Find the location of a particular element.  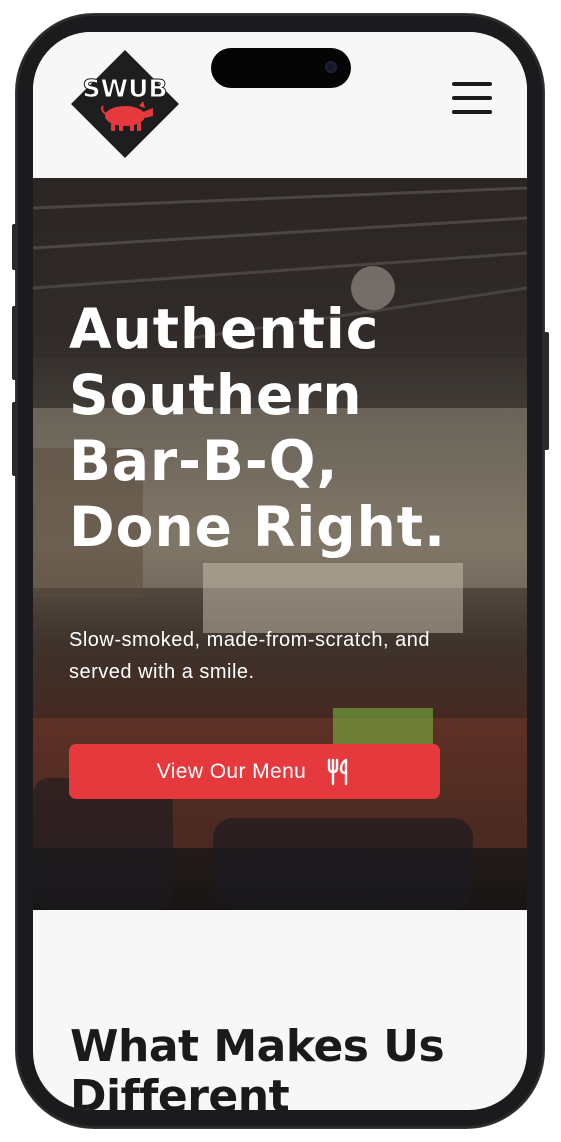

logo-diamond: SWUB is located at coordinates (125, 104).